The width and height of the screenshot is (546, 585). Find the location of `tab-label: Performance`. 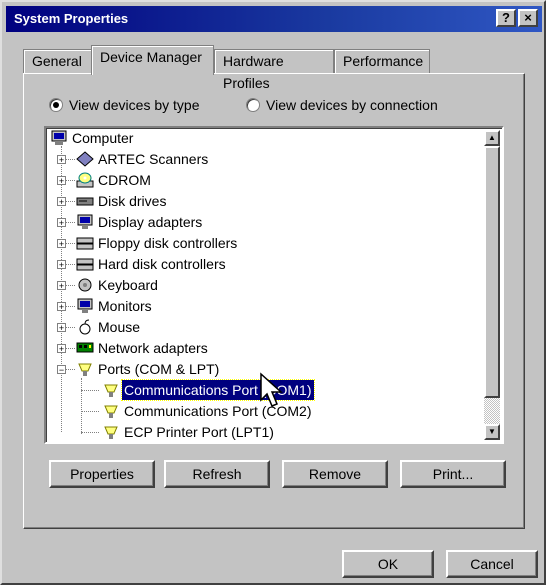

tab-label: Performance is located at coordinates (383, 61).